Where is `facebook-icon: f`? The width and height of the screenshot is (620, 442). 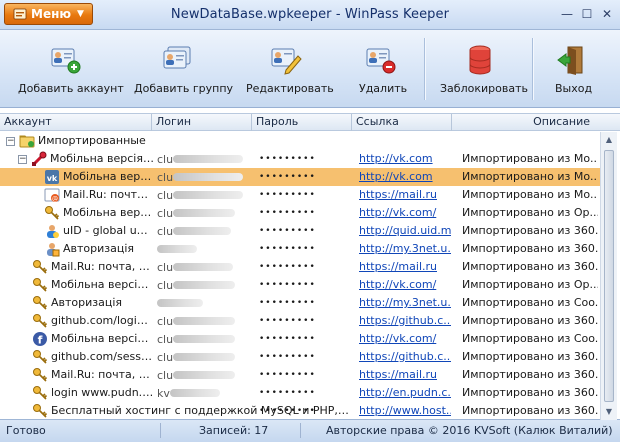 facebook-icon: f is located at coordinates (40, 339).